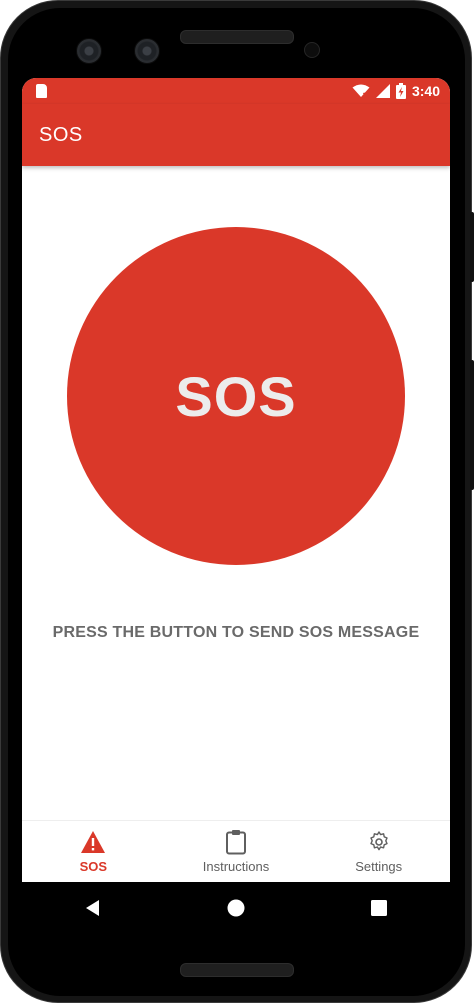 The width and height of the screenshot is (474, 1005). Describe the element at coordinates (237, 970) in the screenshot. I see `bottom-speaker` at that location.